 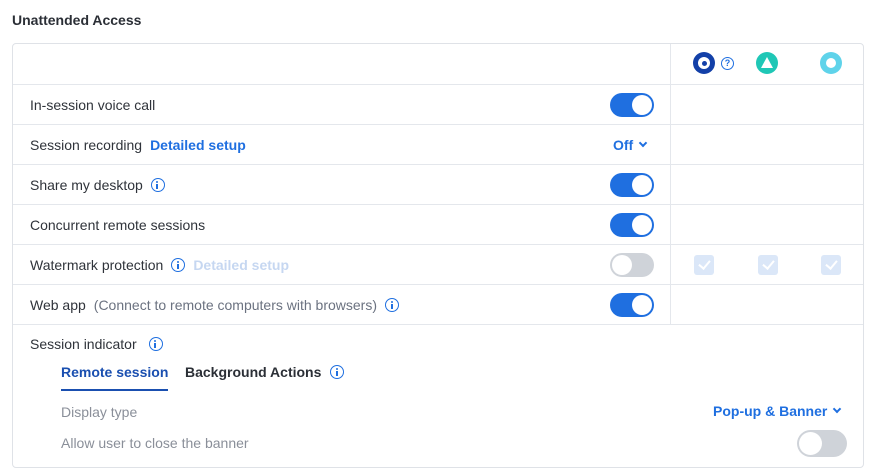 What do you see at coordinates (767, 63) in the screenshot?
I see `mac-platform-icon` at bounding box center [767, 63].